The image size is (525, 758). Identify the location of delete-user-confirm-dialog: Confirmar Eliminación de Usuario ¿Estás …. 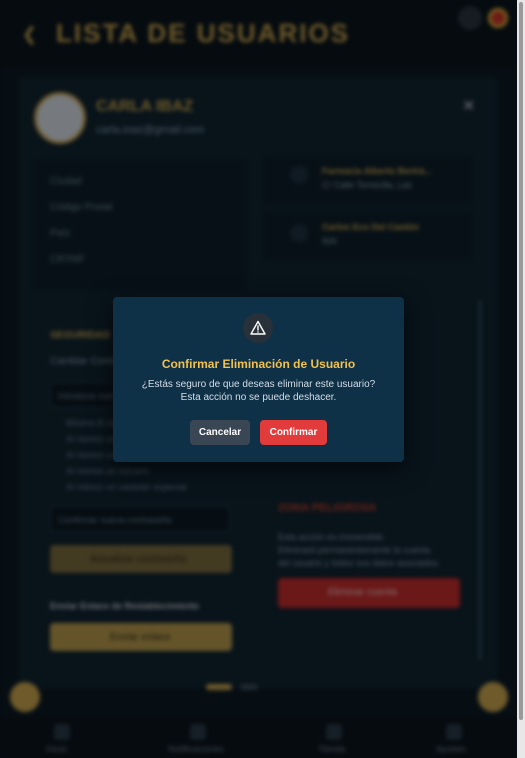
(258, 379).